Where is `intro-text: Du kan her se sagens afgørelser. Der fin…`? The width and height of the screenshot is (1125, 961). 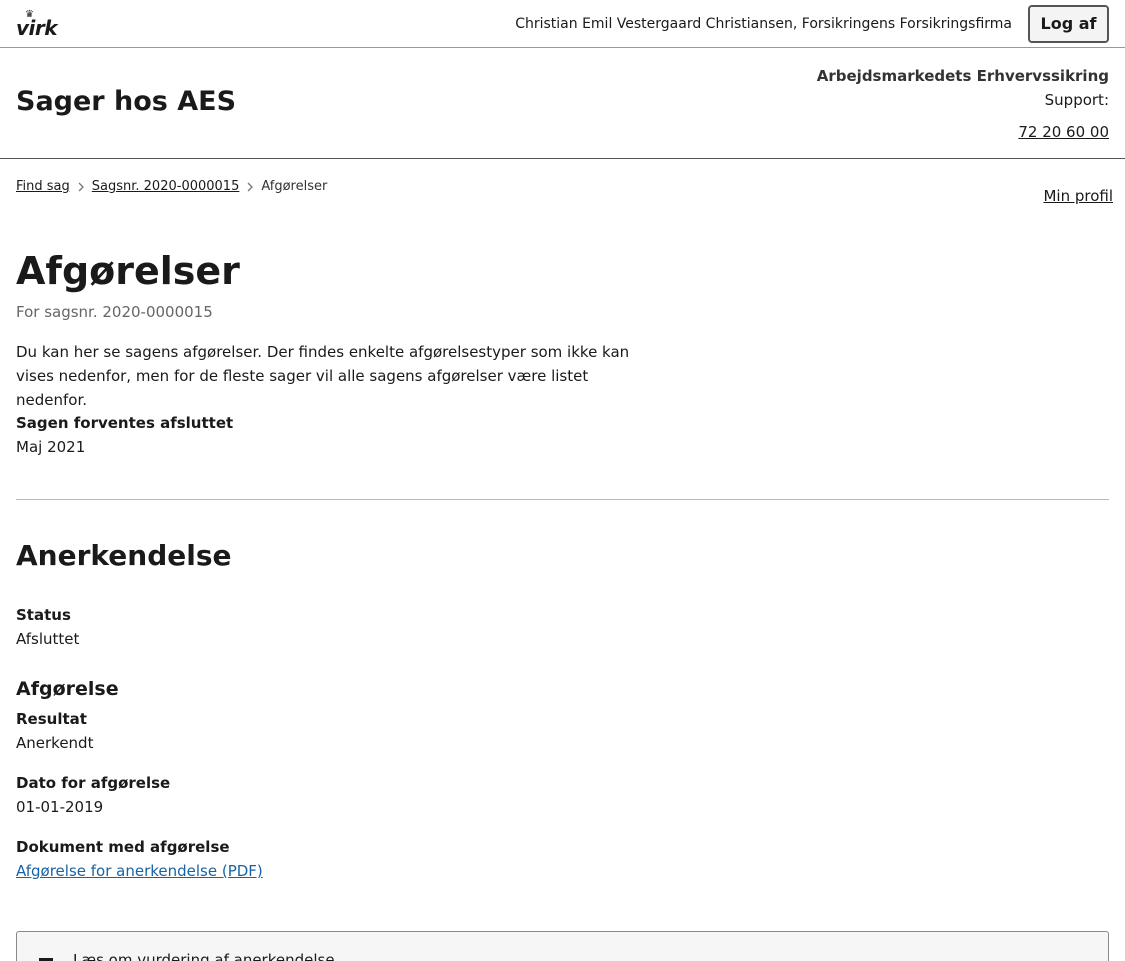
intro-text: Du kan her se sagens afgørelser. Der fin… is located at coordinates (323, 376).